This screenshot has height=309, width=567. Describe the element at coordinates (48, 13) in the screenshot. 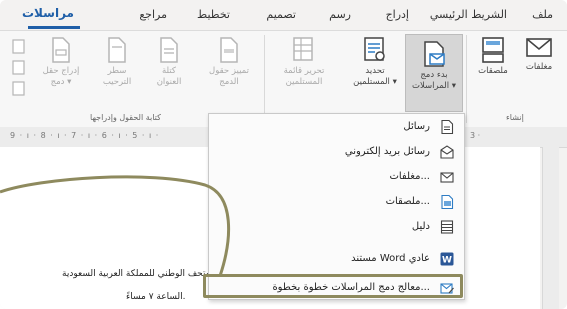

I see `tab-mailings: مراسلات` at that location.